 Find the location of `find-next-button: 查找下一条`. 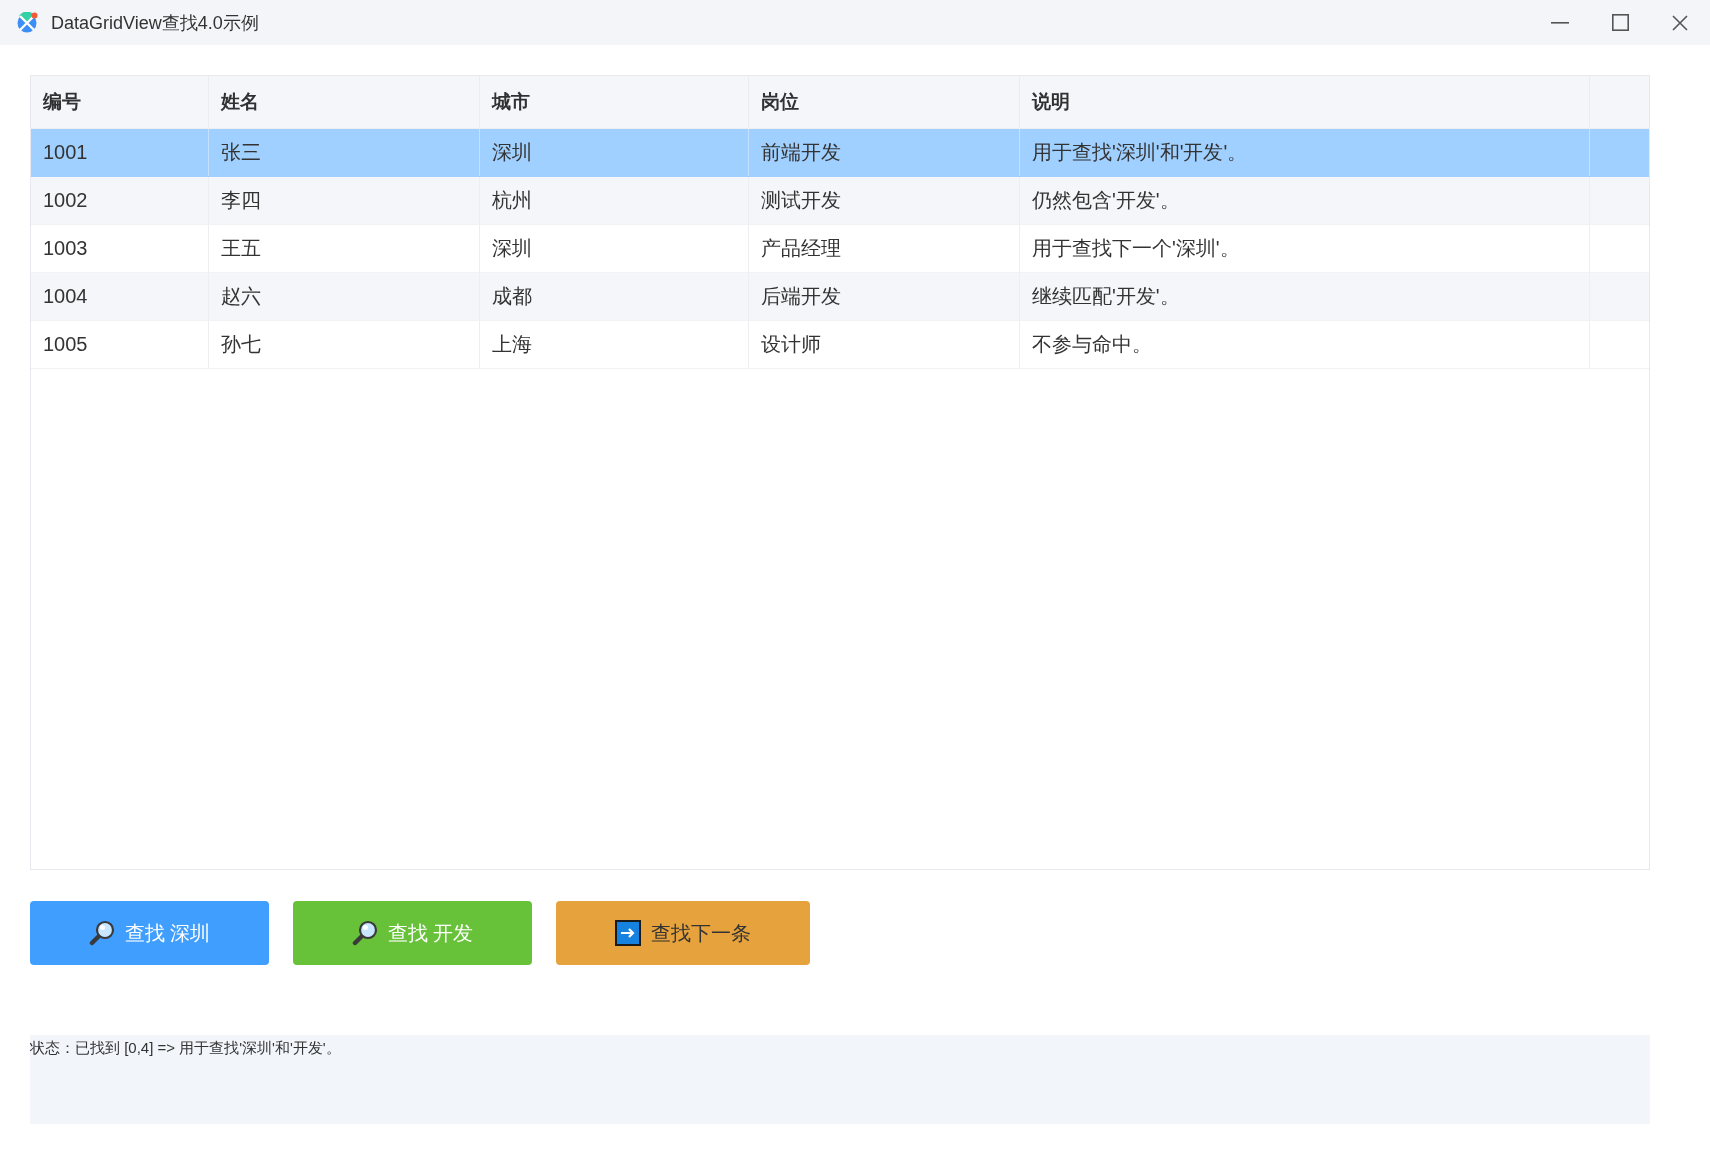

find-next-button: 查找下一条 is located at coordinates (683, 933).